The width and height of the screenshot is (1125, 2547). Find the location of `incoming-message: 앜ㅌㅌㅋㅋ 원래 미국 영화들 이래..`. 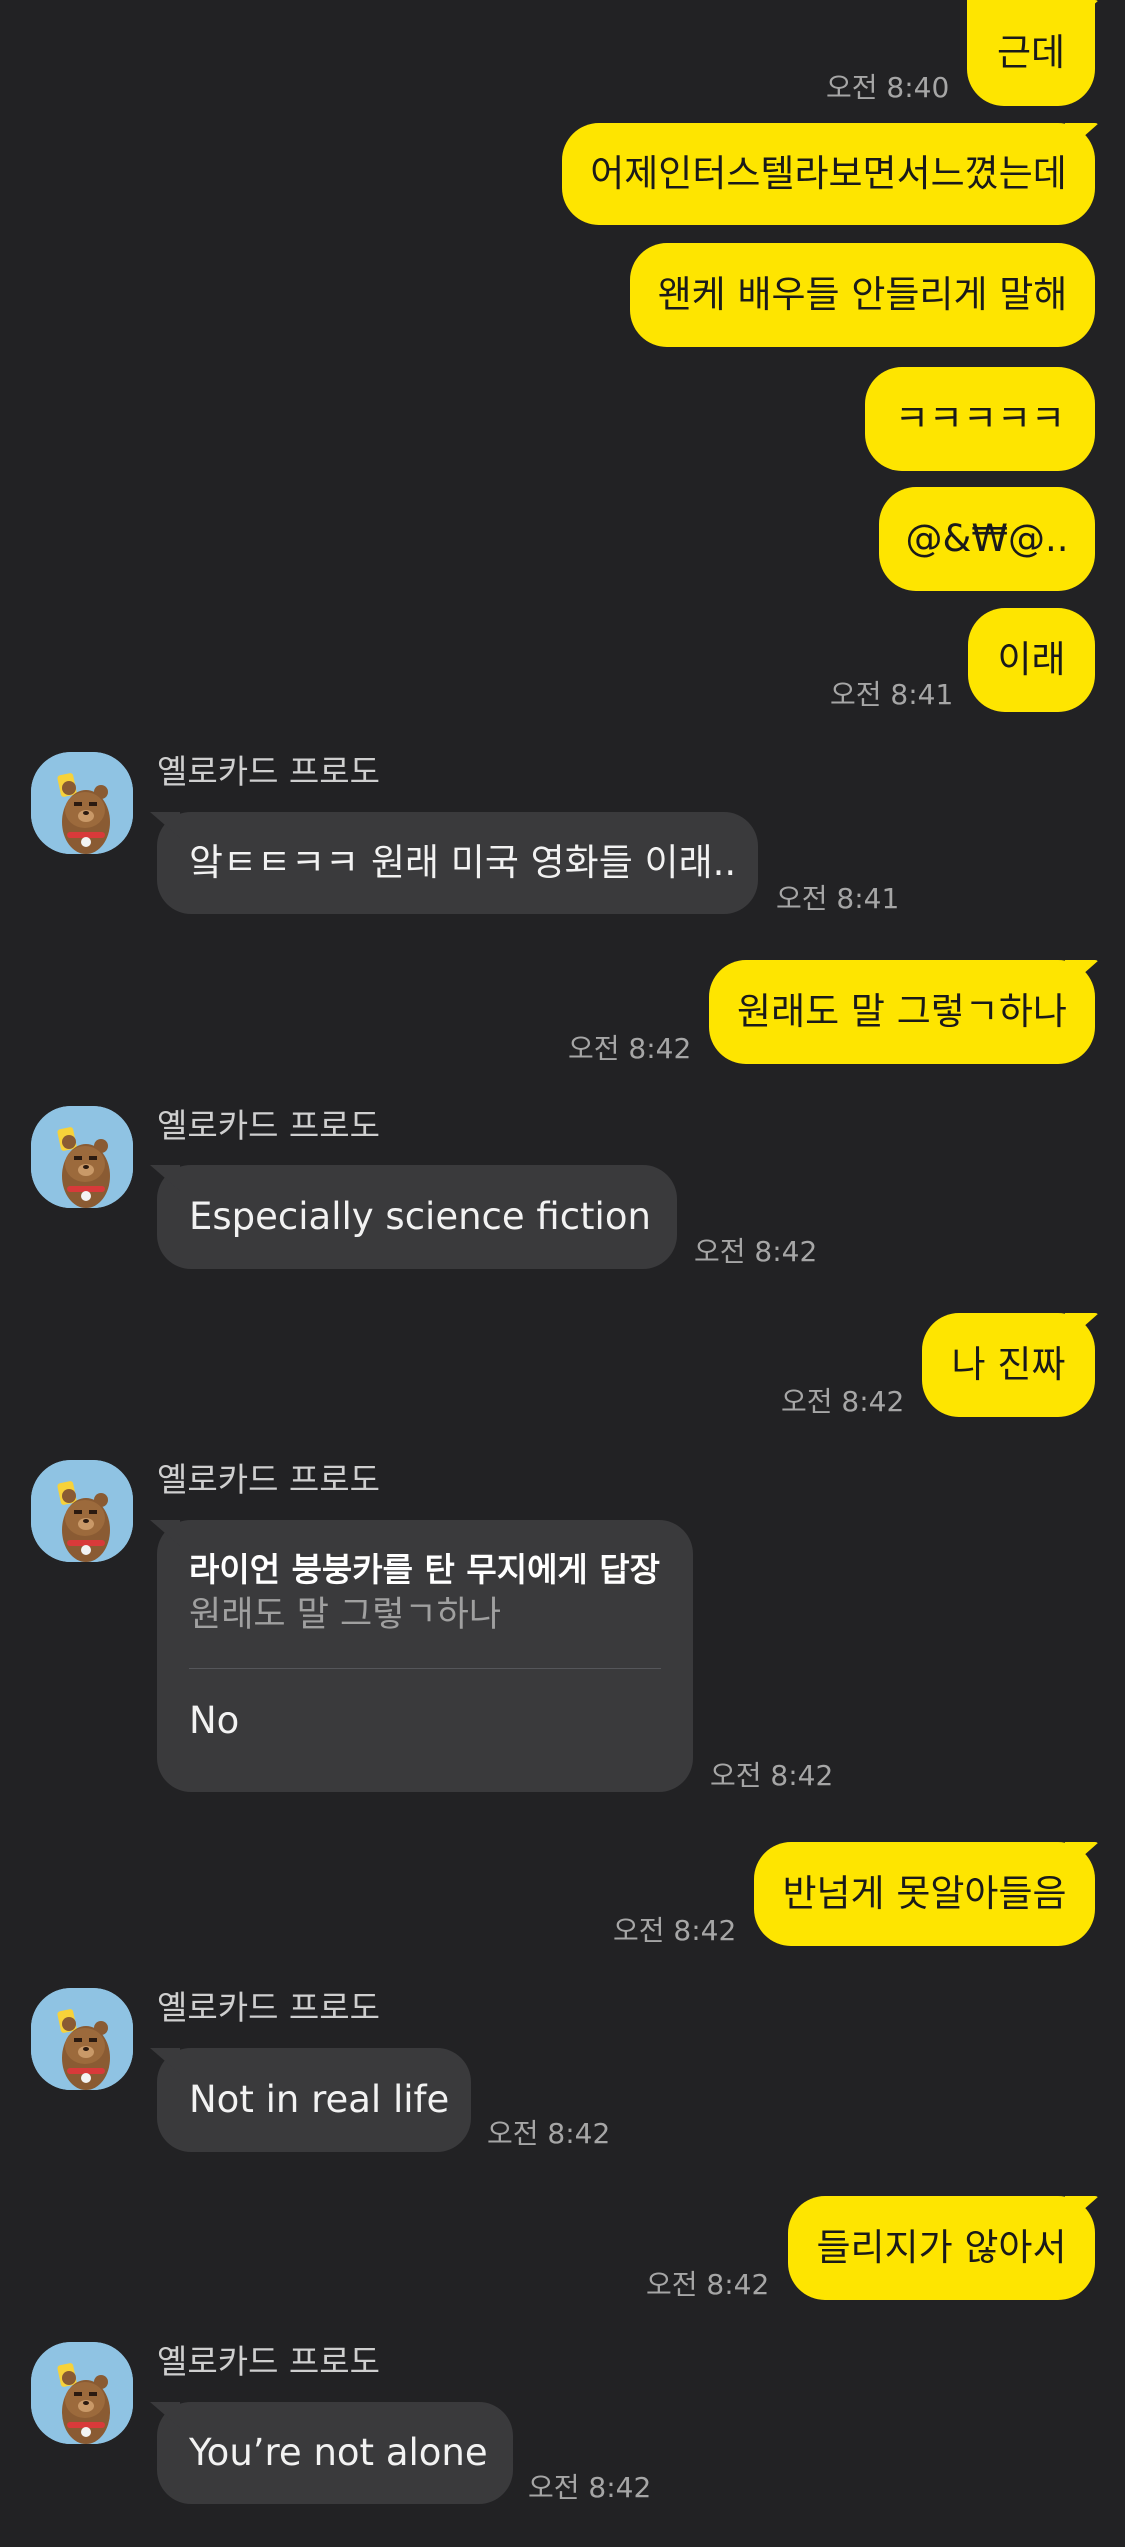

incoming-message: 앜ㅌㅌㅋㅋ 원래 미국 영화들 이래.. is located at coordinates (457, 863).